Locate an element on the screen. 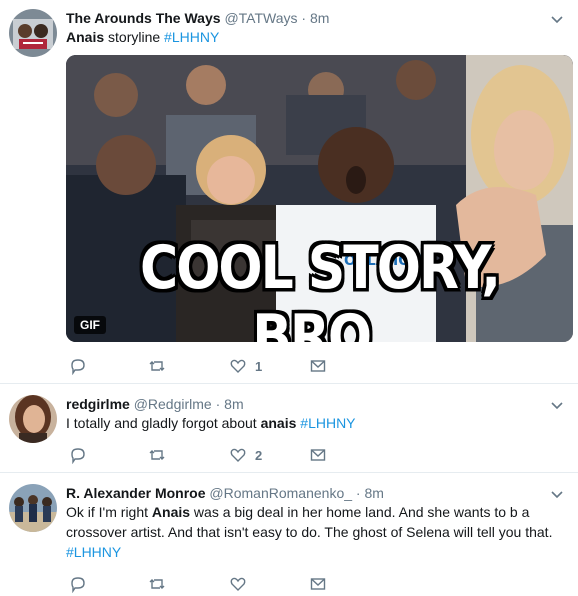 The width and height of the screenshot is (578, 596). tweet-text: Anais storyline #LHHNY is located at coordinates (313, 37).